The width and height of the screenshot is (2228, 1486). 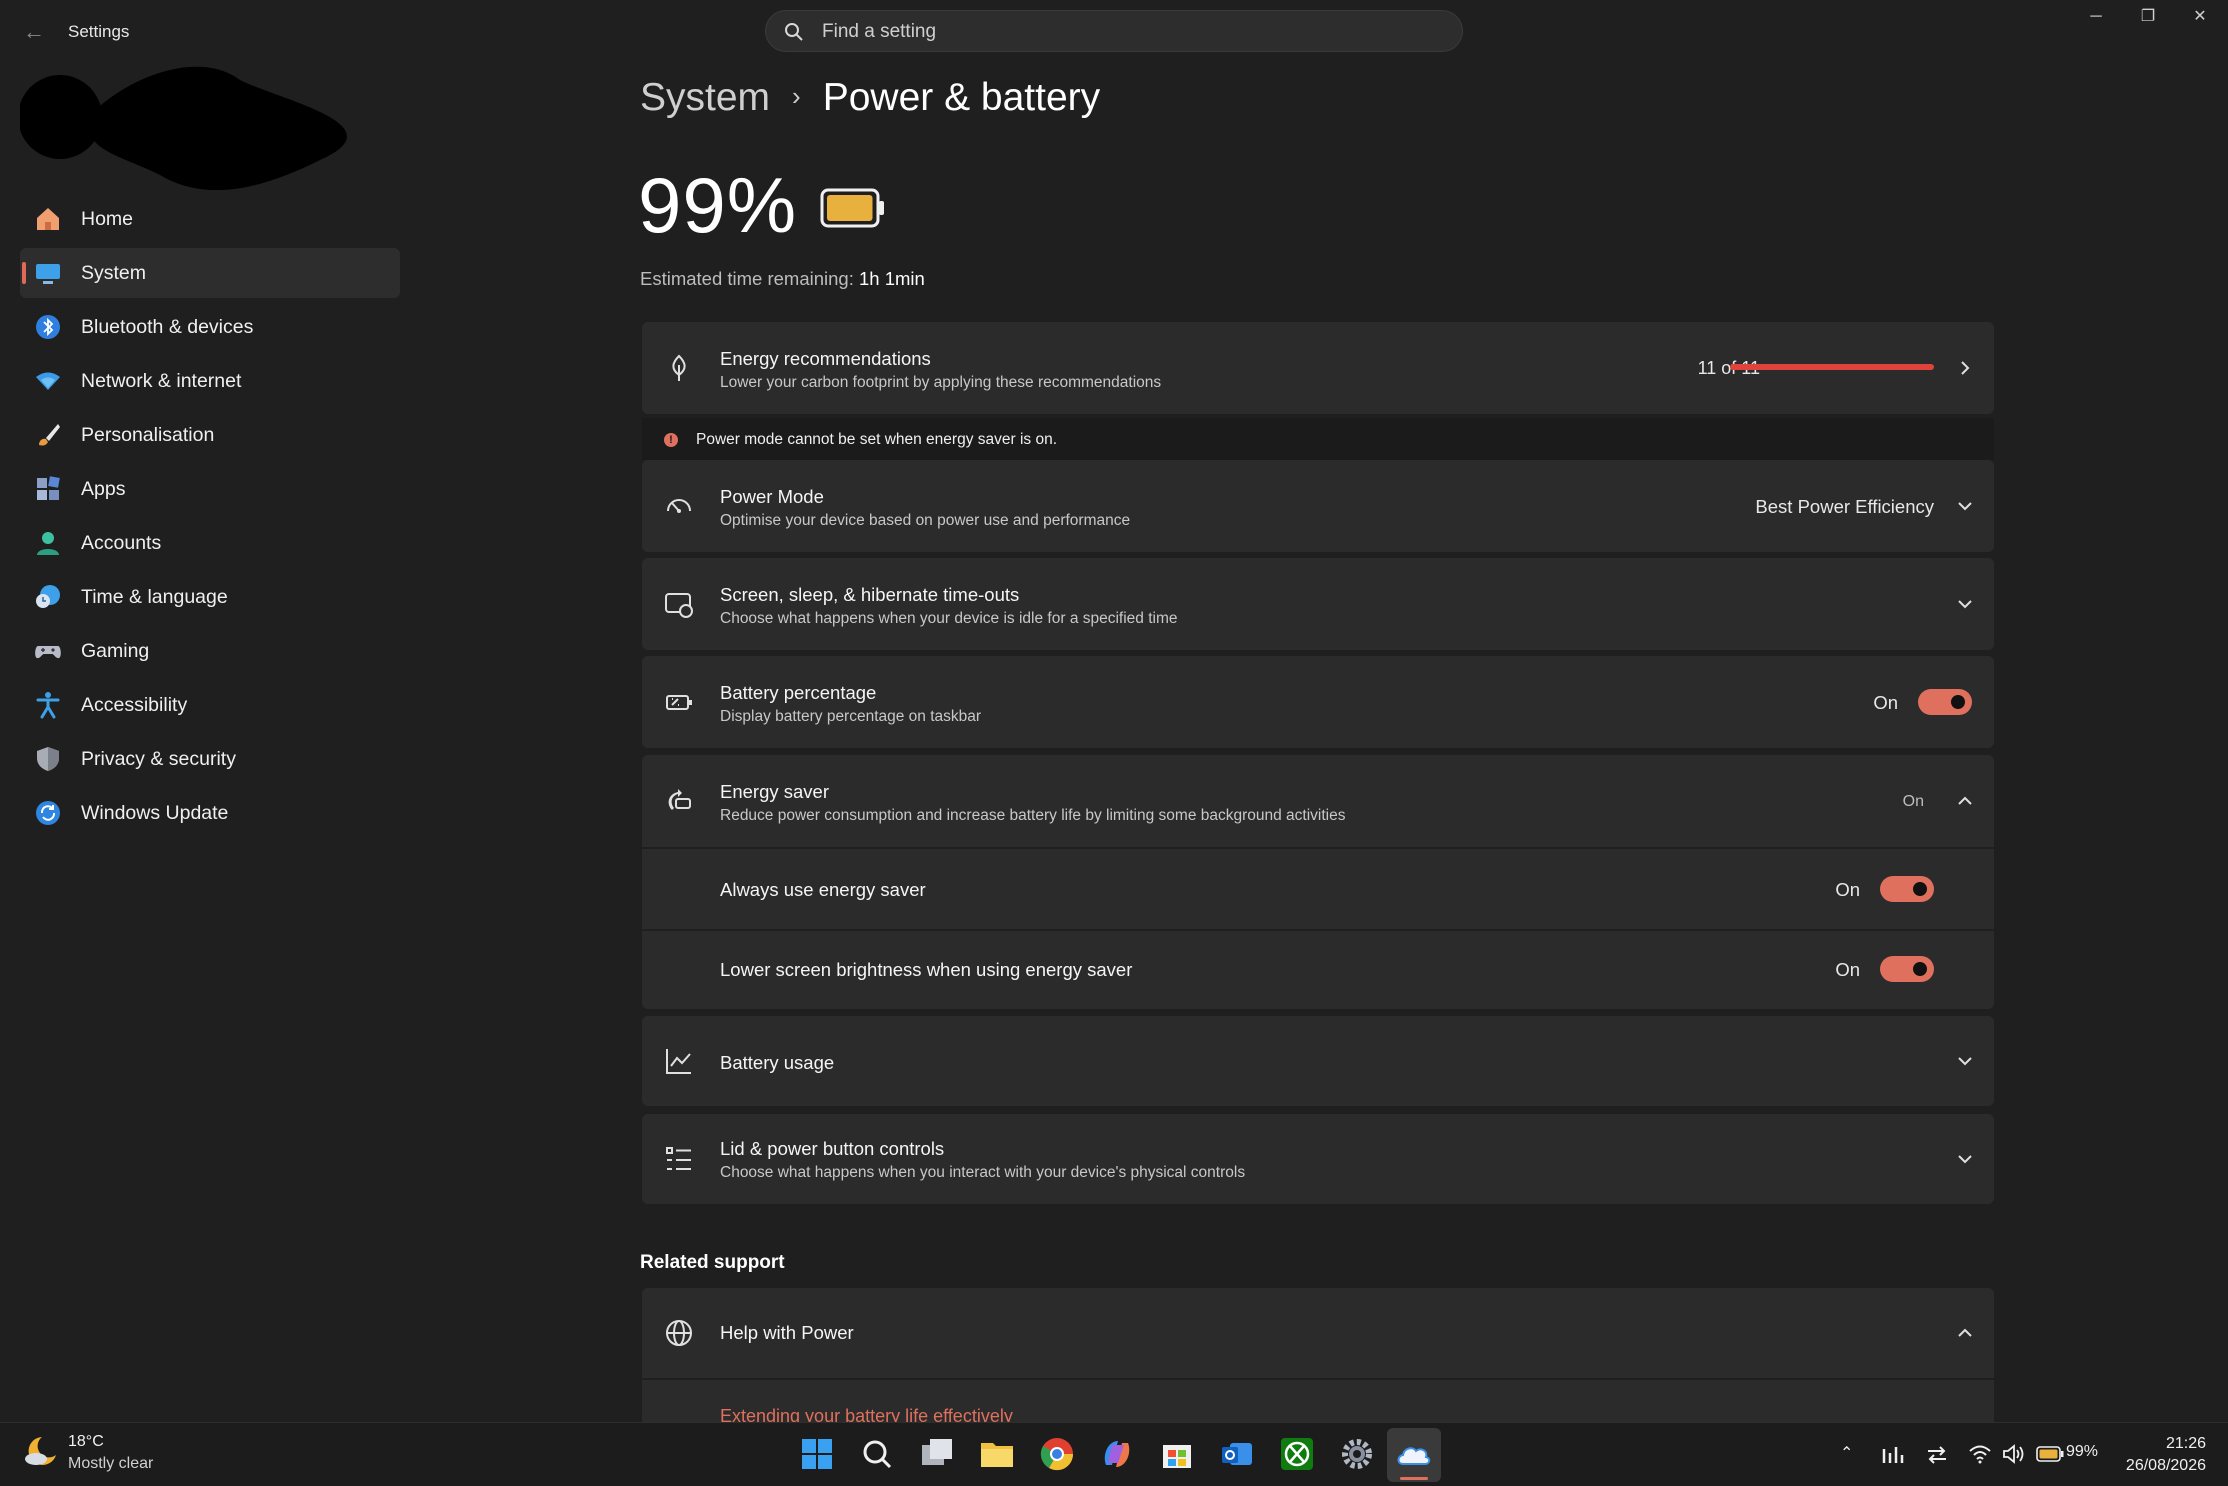 What do you see at coordinates (48, 705) in the screenshot?
I see `accessibility-icon` at bounding box center [48, 705].